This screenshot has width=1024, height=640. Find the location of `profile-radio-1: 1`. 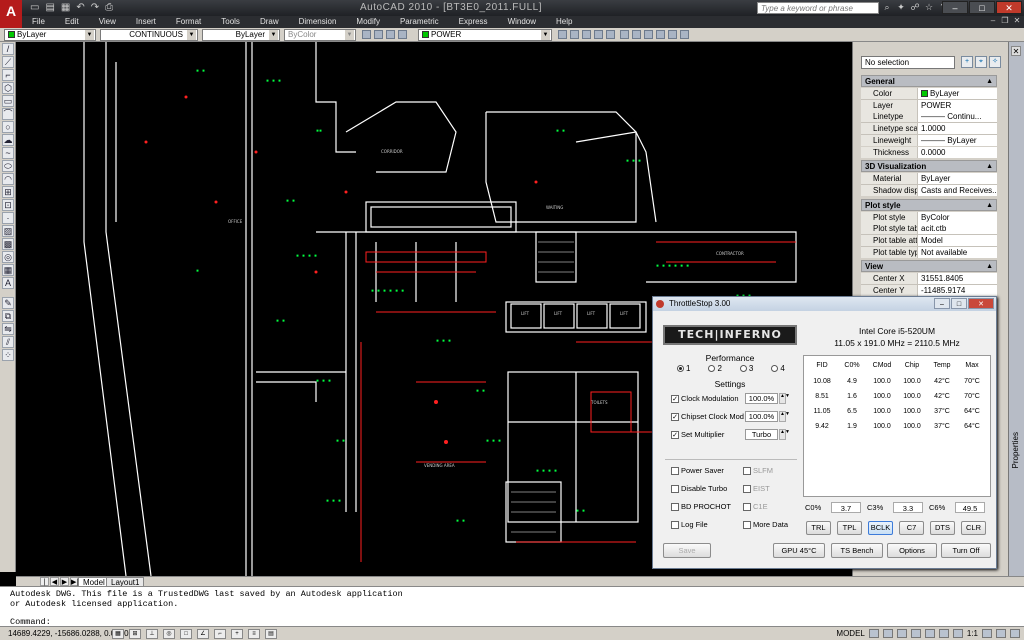

profile-radio-1: 1 is located at coordinates (683, 368).